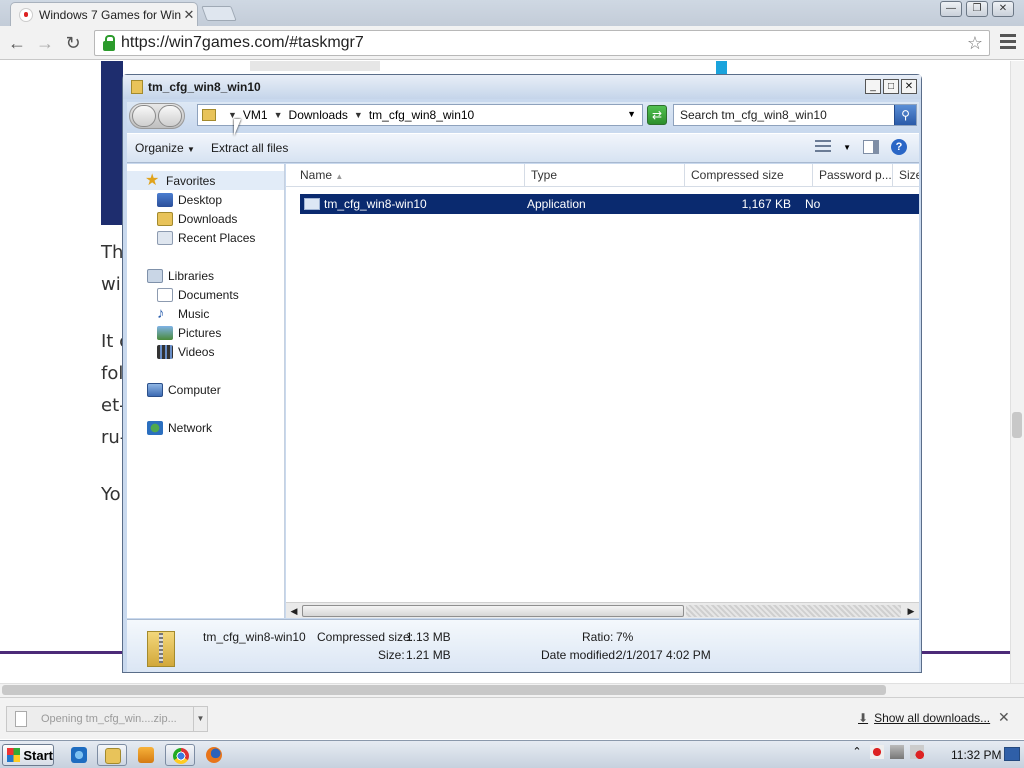 Image resolution: width=1024 pixels, height=768 pixels. Describe the element at coordinates (144, 116) in the screenshot. I see `explorer-back-button` at that location.